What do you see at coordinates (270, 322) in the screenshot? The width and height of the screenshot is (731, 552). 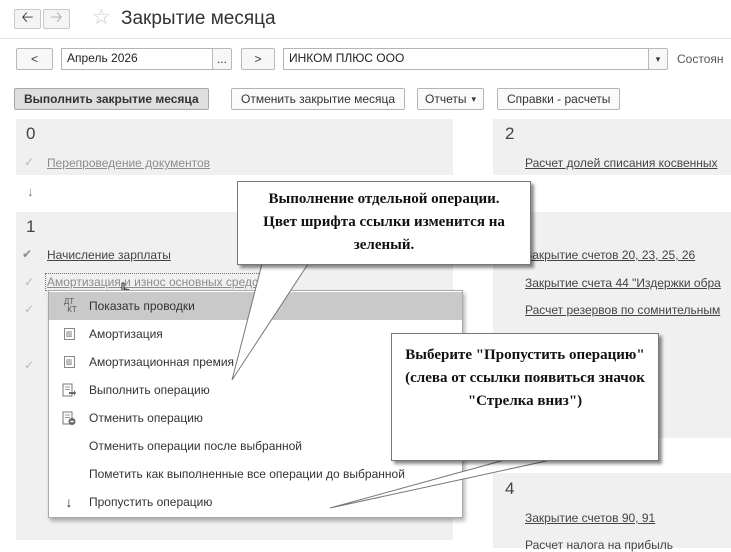 I see `callout-top-pointer` at bounding box center [270, 322].